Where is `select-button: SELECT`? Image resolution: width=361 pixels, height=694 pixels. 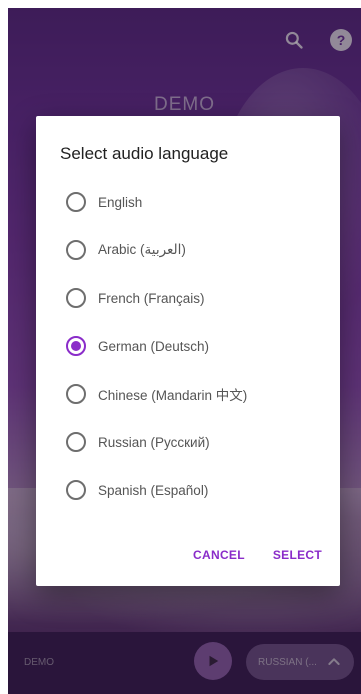
select-button: SELECT is located at coordinates (297, 555).